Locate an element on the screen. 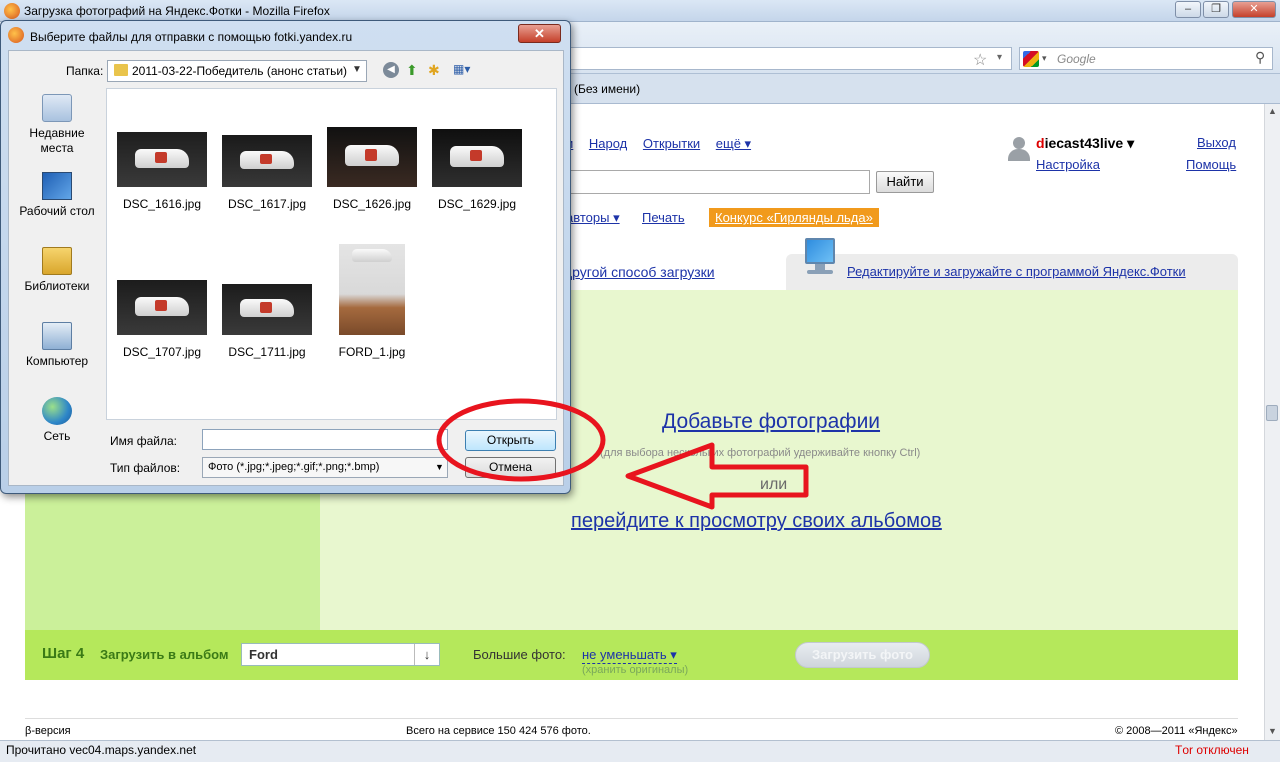  avatar-body is located at coordinates (1019, 155).